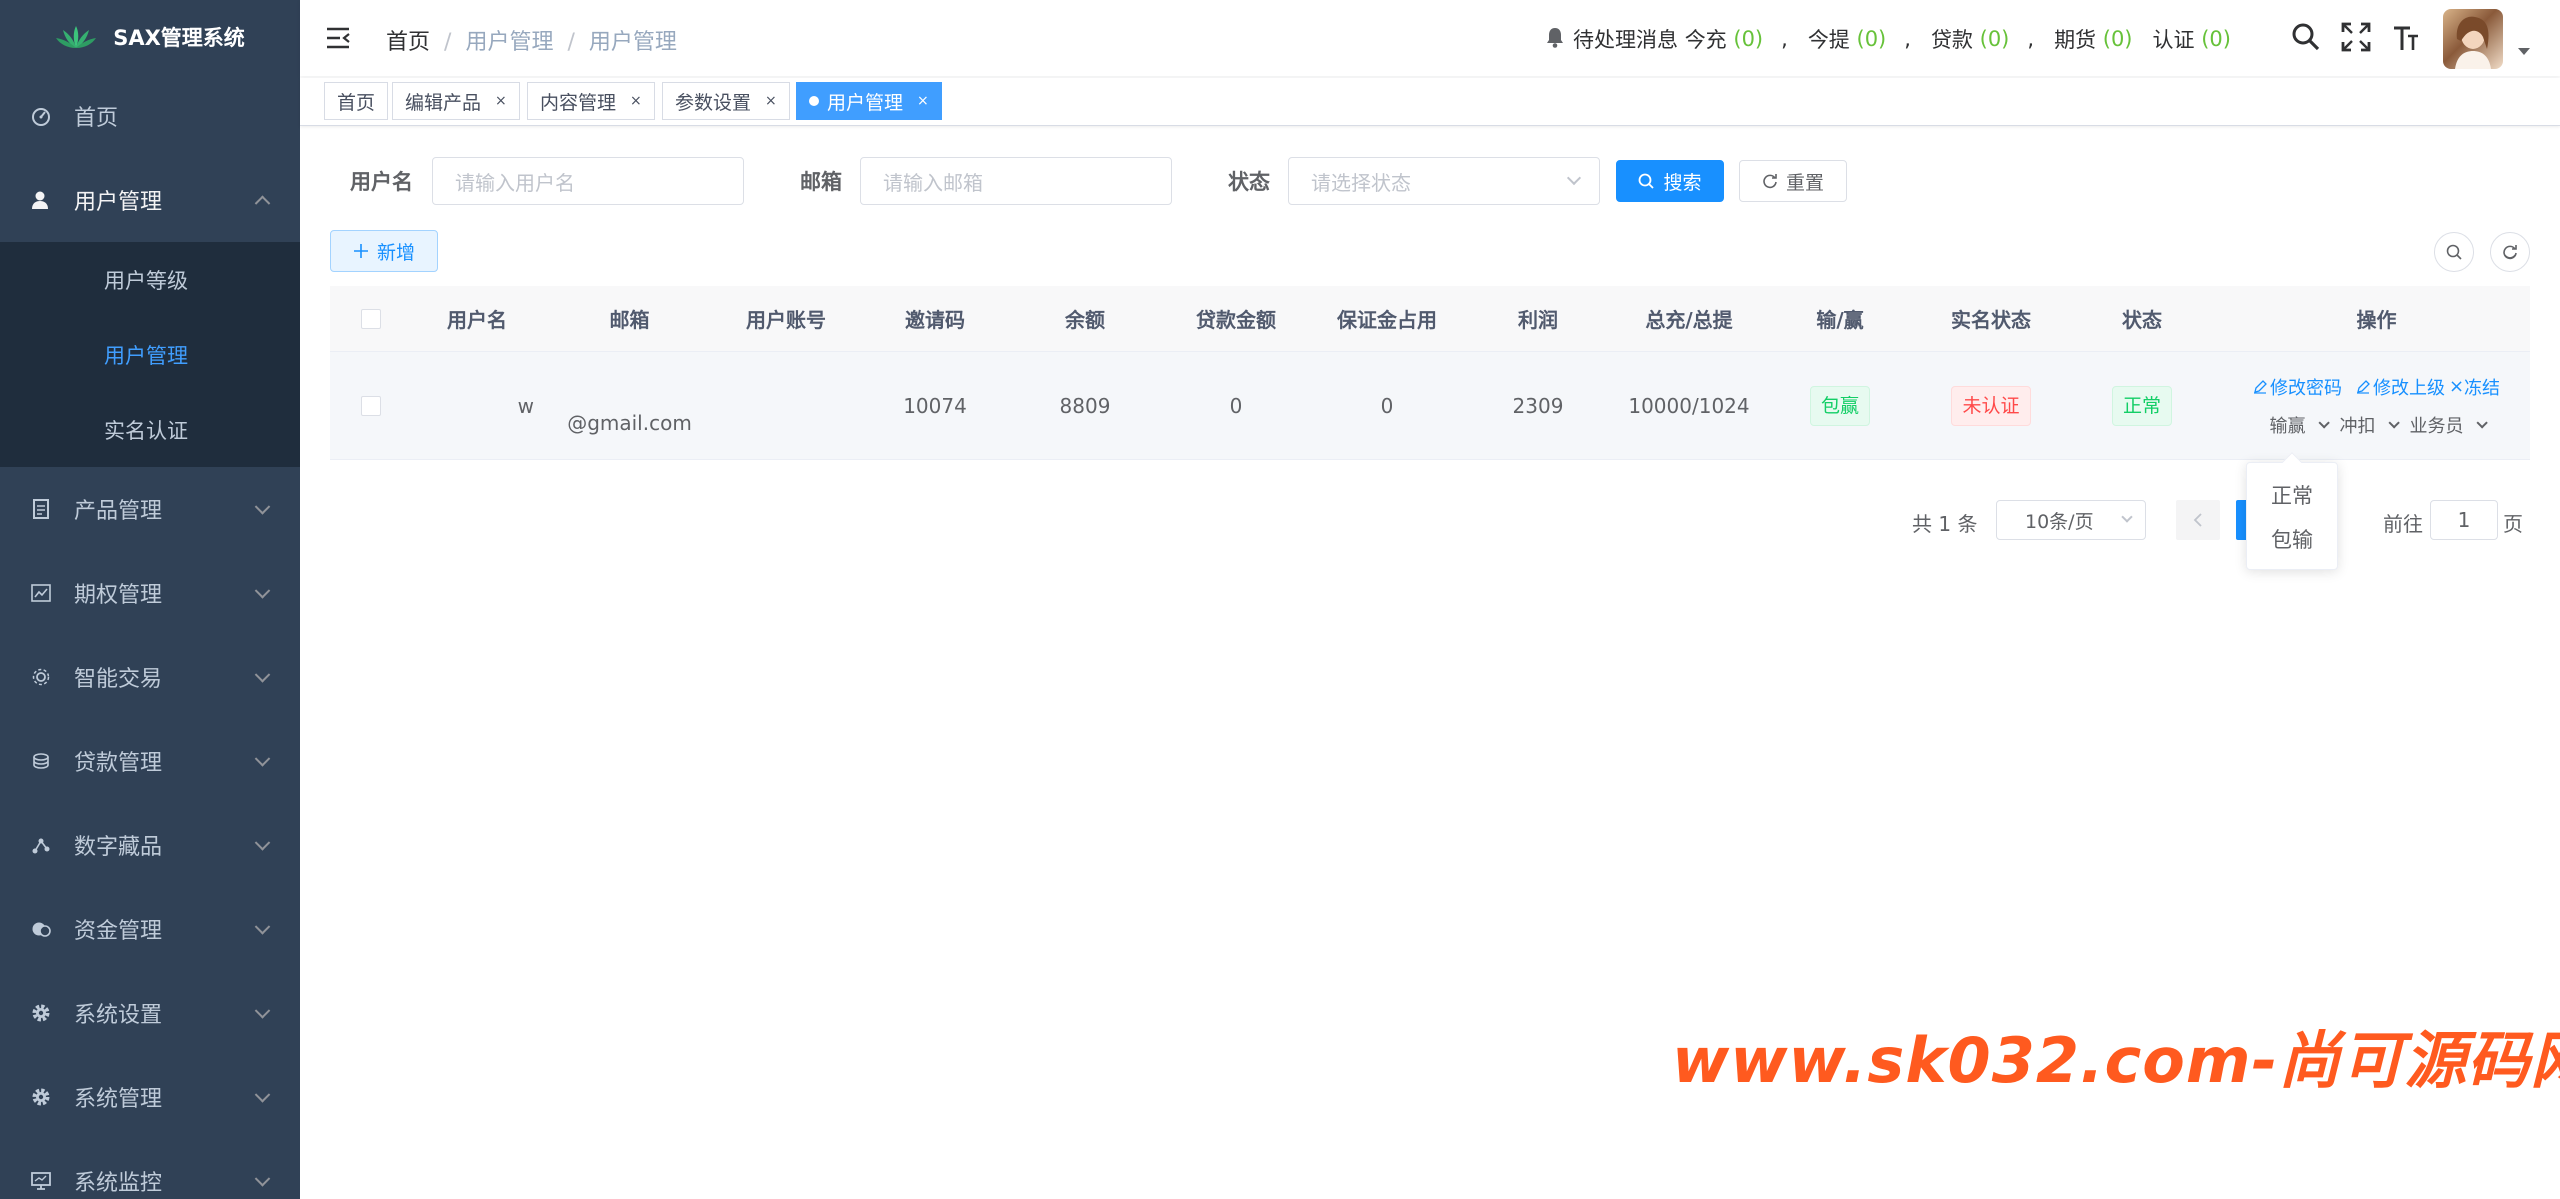 This screenshot has height=1199, width=2560. I want to click on notice-count-auth: (0), so click(2216, 39).